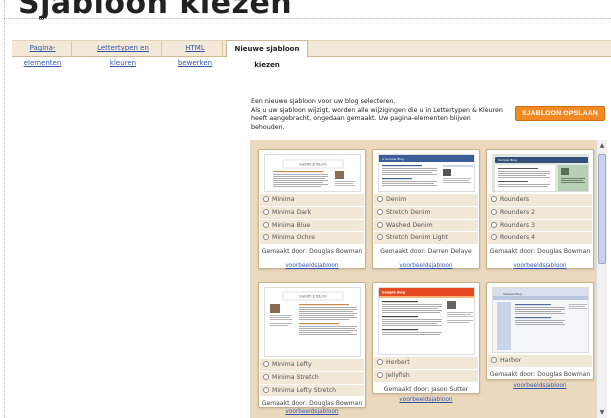  Describe the element at coordinates (602, 412) in the screenshot. I see `scroll-down-icon: ▼` at that location.